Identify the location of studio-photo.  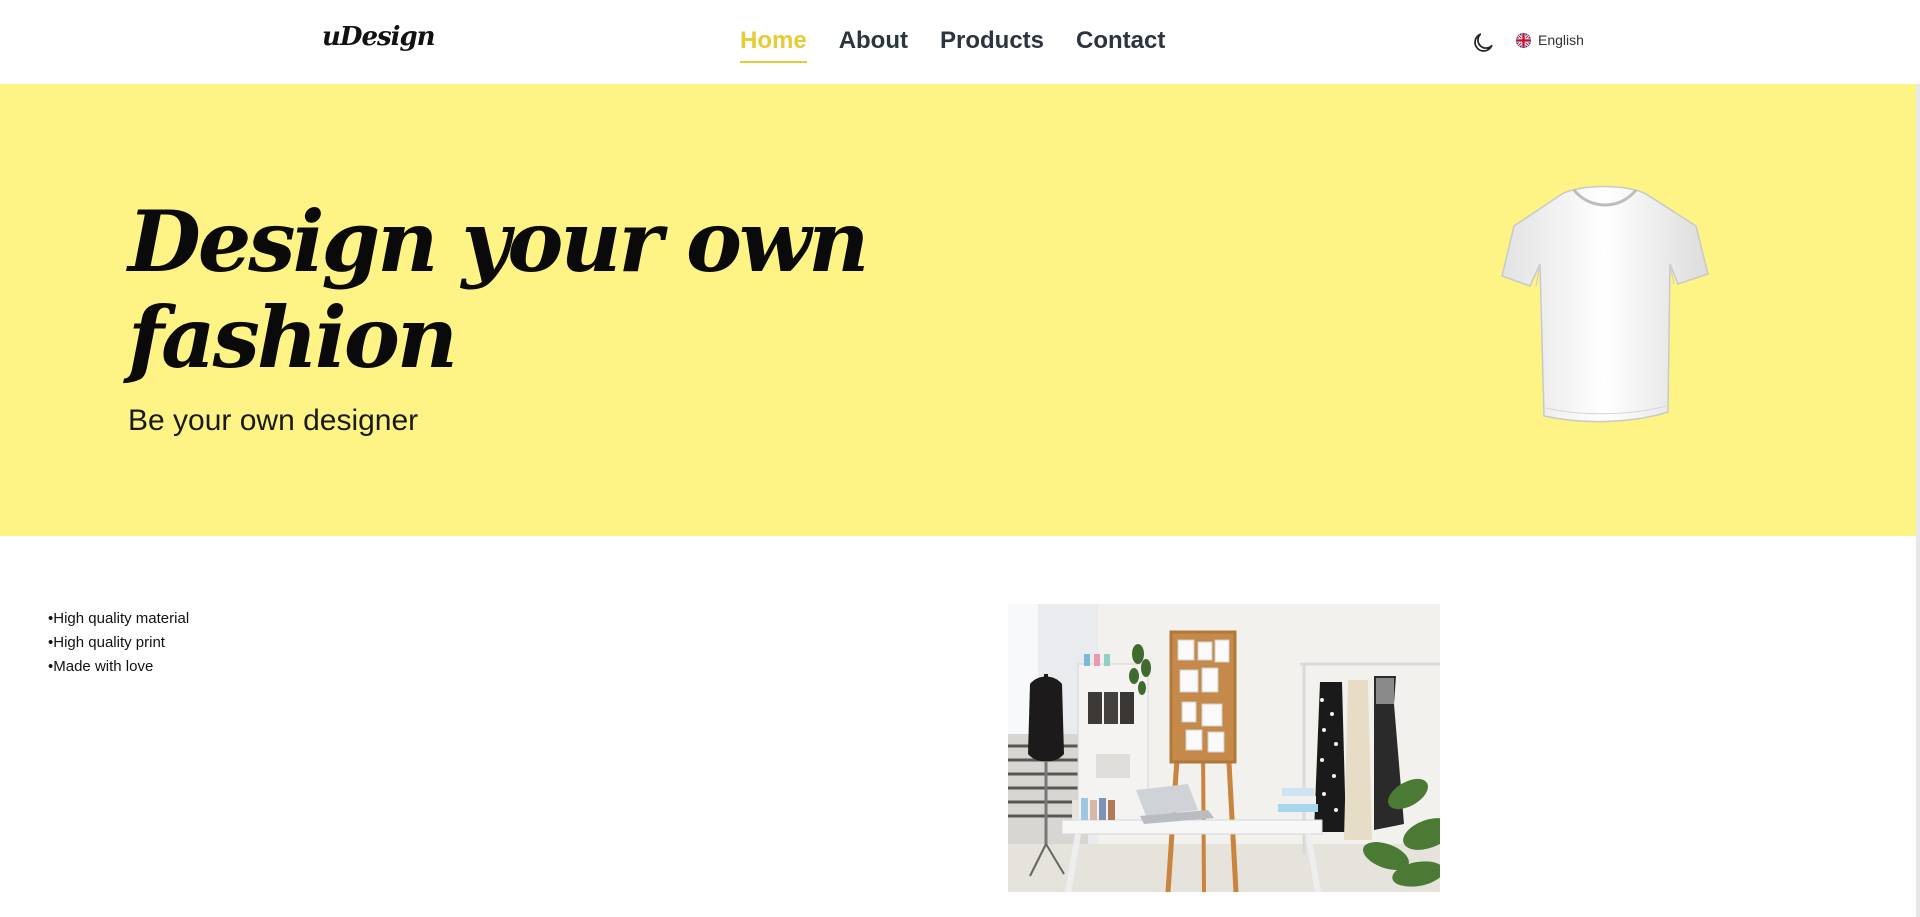
(1224, 748).